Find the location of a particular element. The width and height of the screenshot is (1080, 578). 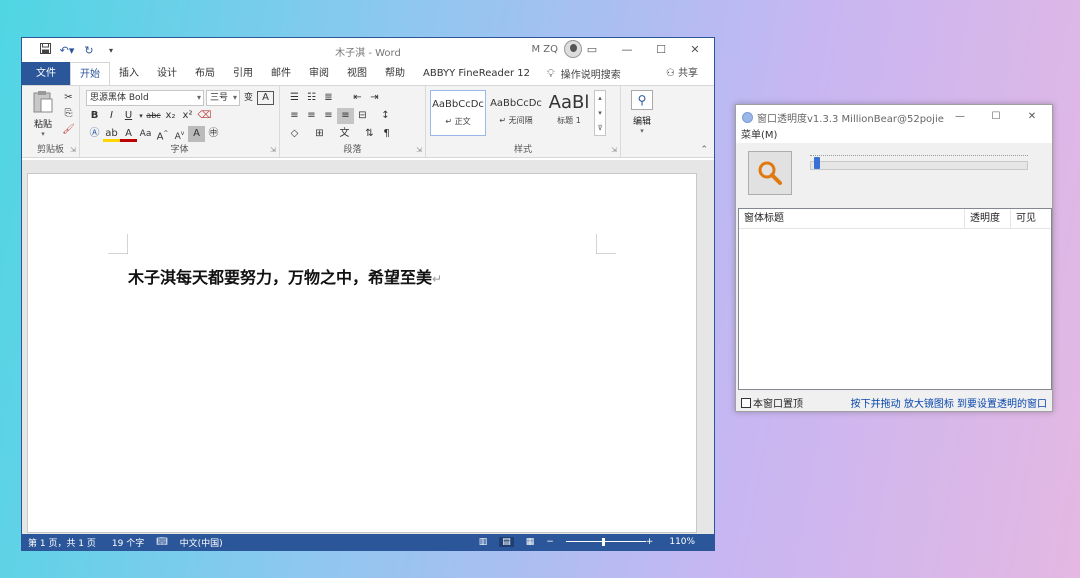

strikethrough-icon: abc is located at coordinates (153, 116).